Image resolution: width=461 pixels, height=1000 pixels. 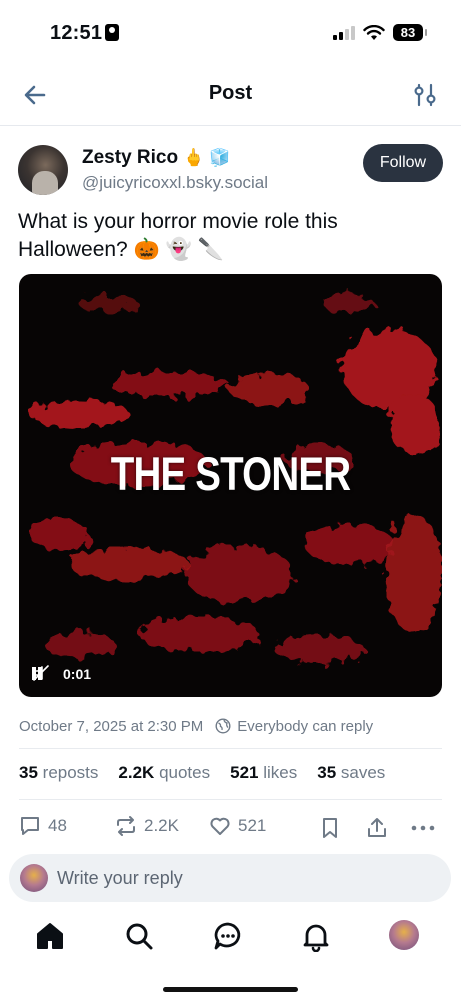 I want to click on page-title: Post, so click(x=230, y=93).